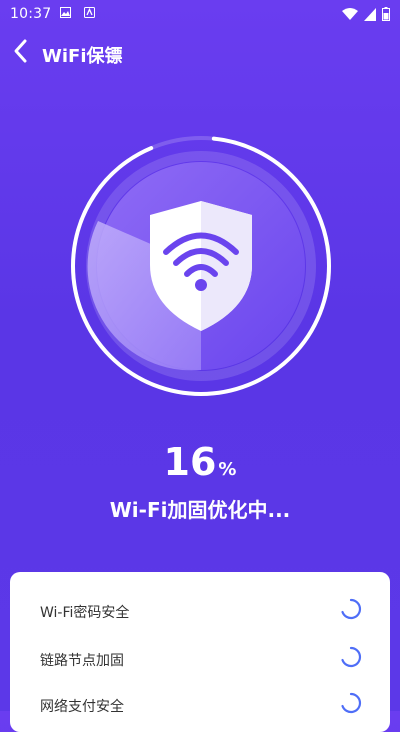  Describe the element at coordinates (200, 14) in the screenshot. I see `status-bar: 10:37` at that location.